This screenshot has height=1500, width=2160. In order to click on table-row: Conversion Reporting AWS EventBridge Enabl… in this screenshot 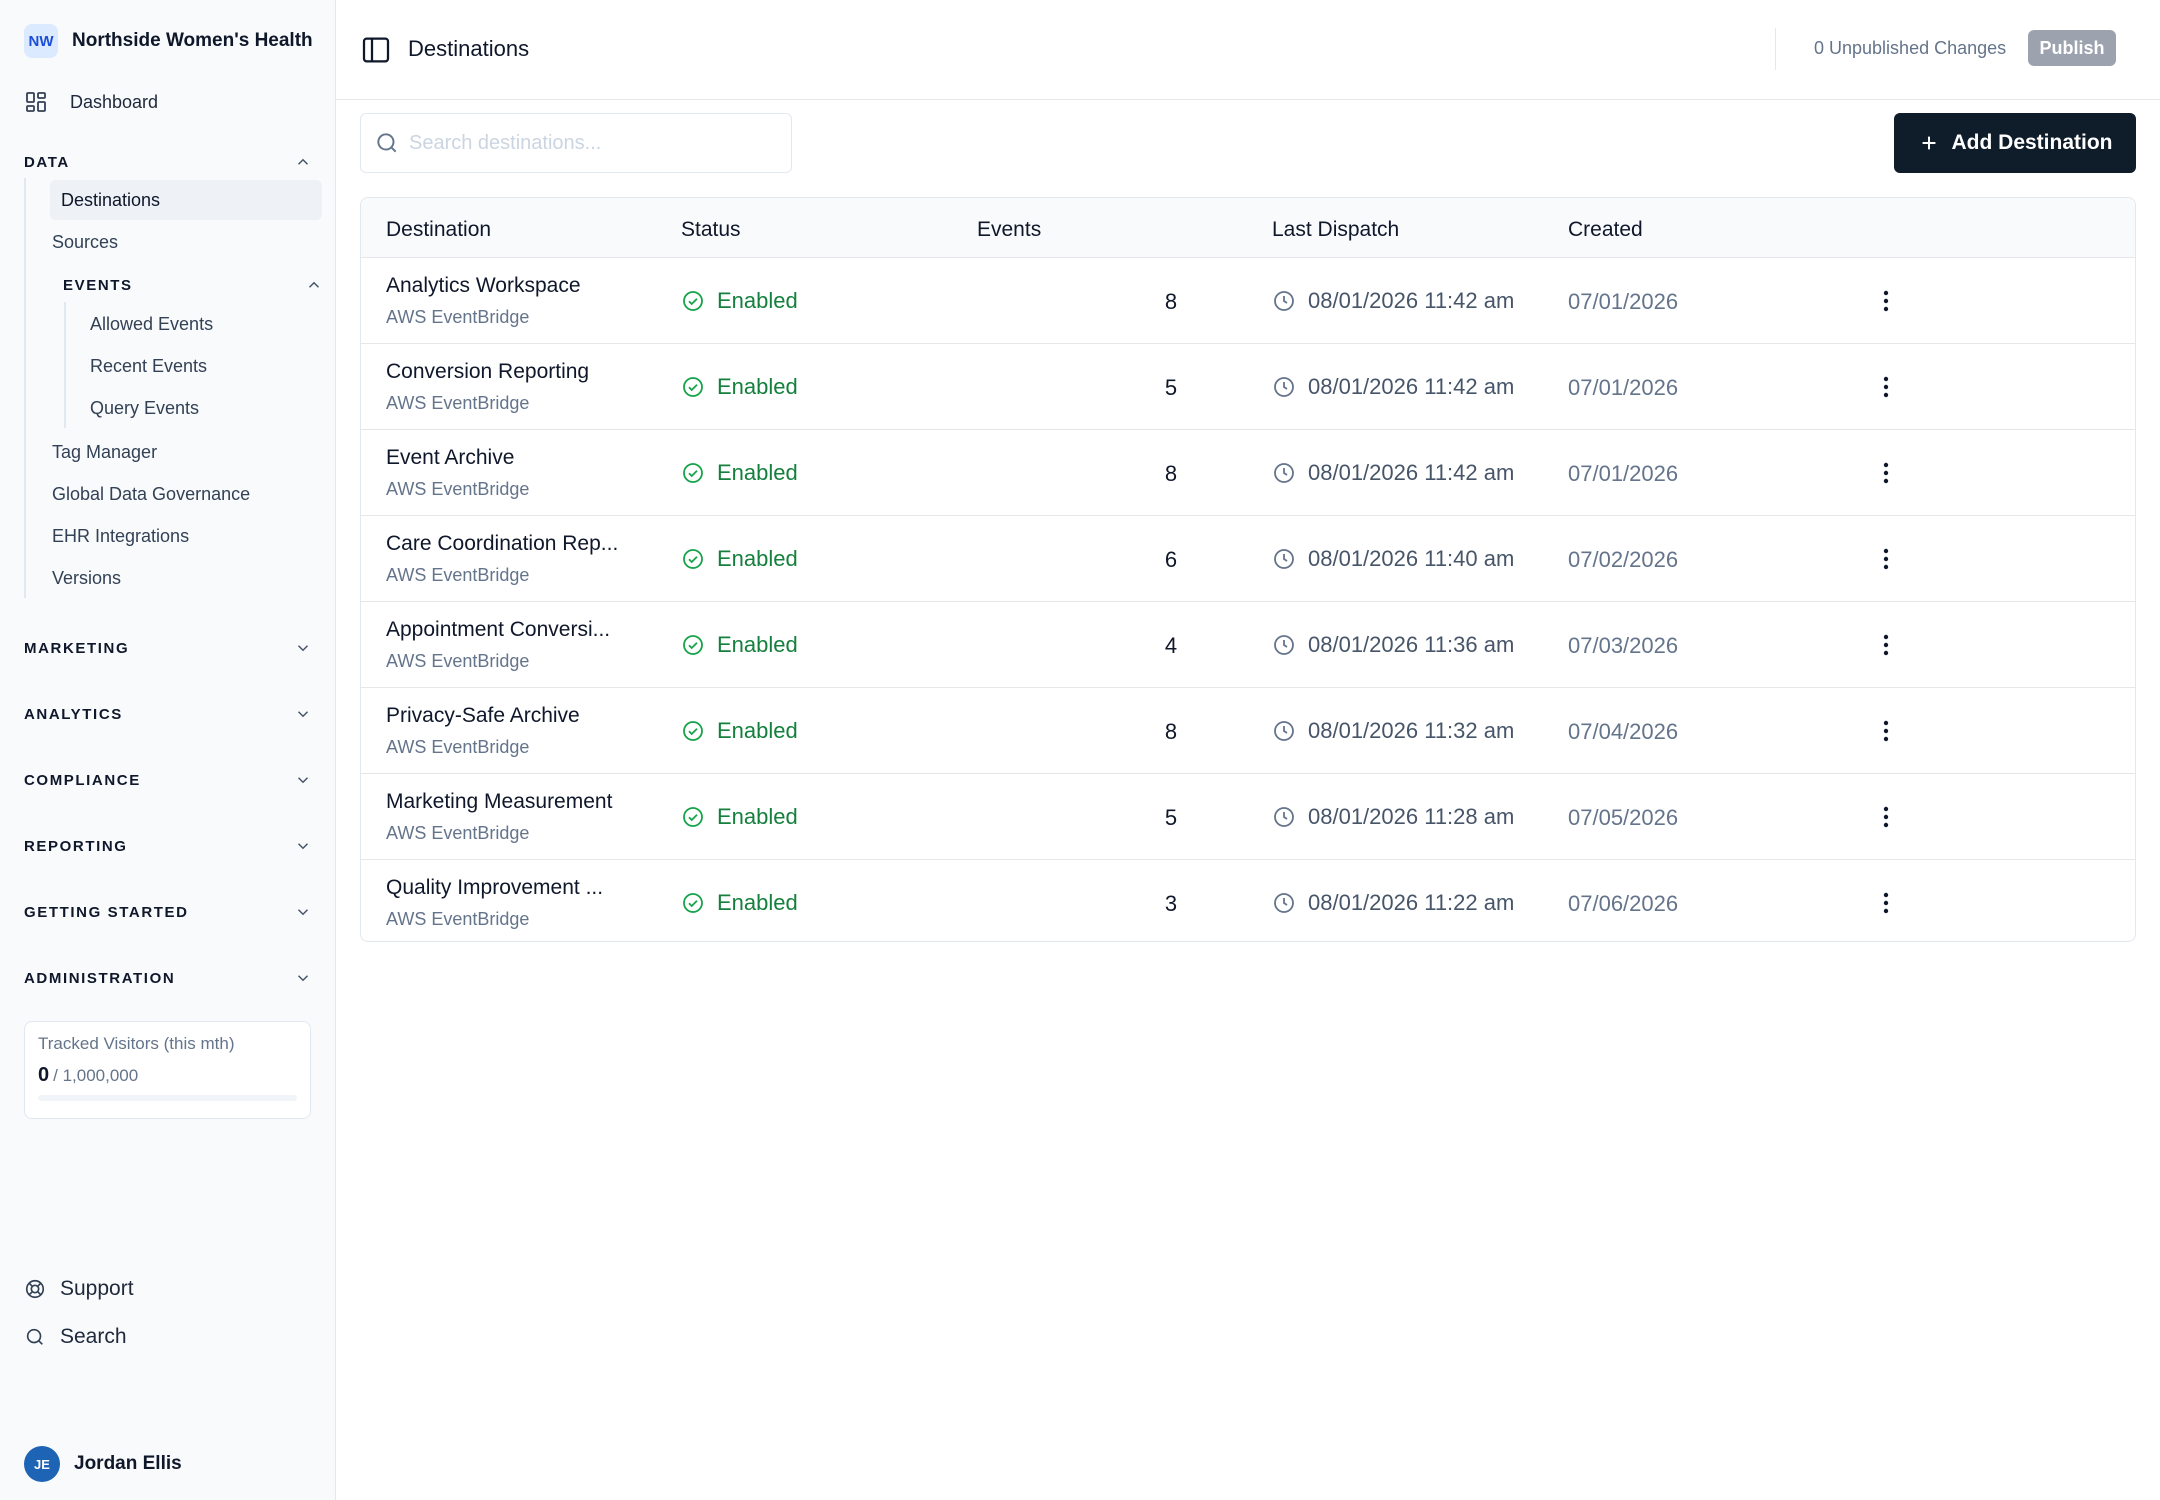, I will do `click(1248, 386)`.